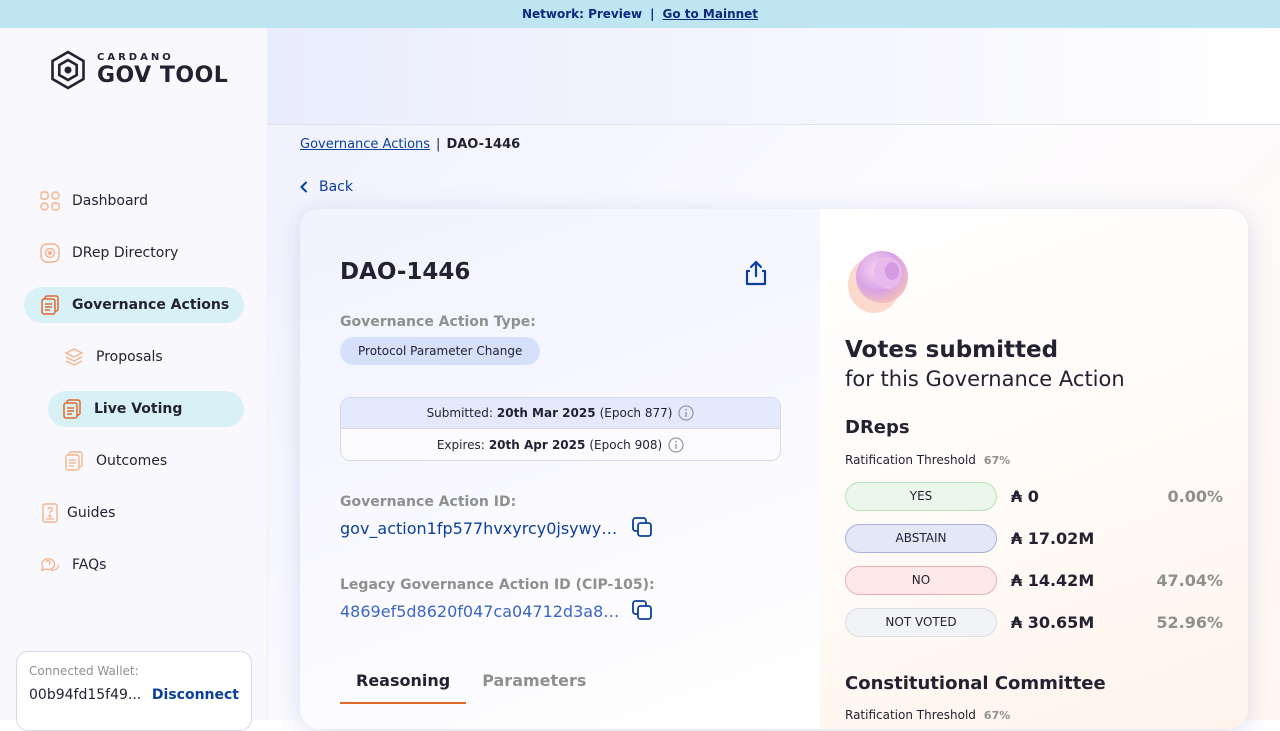 This screenshot has height=731, width=1280. Describe the element at coordinates (84, 671) in the screenshot. I see `connected-wallet-label: Connected Wallet:` at that location.